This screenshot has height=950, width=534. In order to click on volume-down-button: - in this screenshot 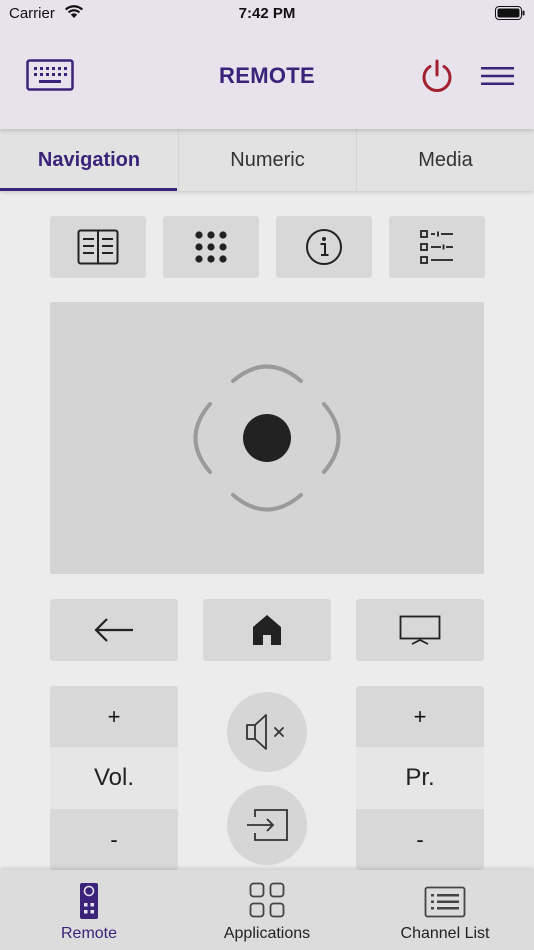, I will do `click(114, 839)`.